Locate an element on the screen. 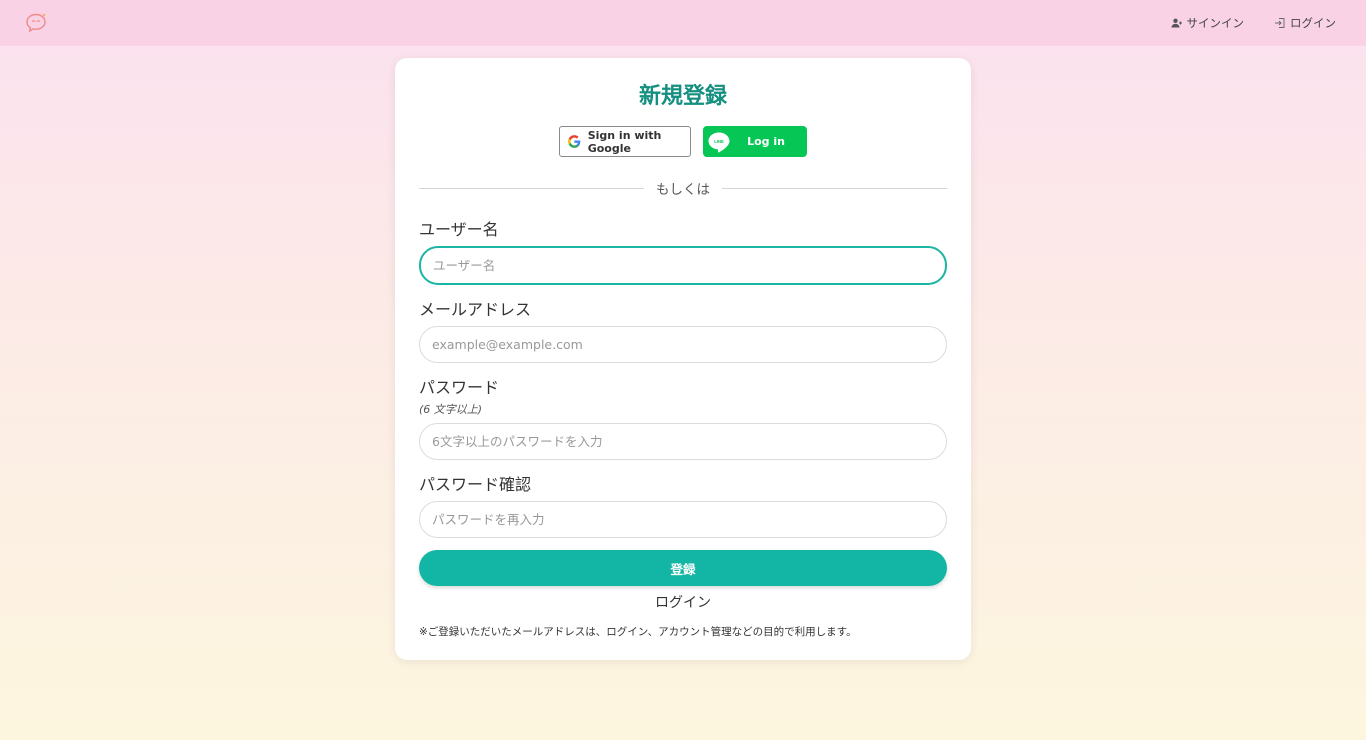 This screenshot has height=740, width=1366. password-input is located at coordinates (683, 441).